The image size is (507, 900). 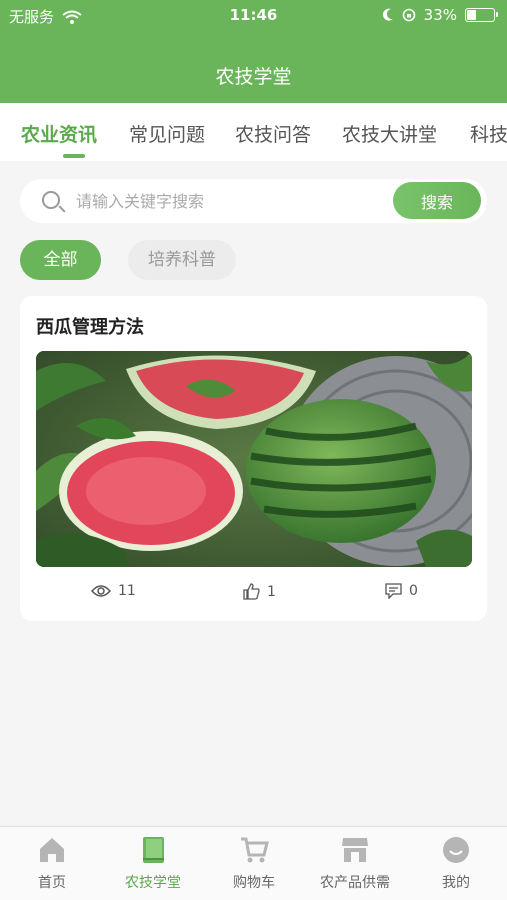 I want to click on battery-percent: 33%, so click(x=440, y=15).